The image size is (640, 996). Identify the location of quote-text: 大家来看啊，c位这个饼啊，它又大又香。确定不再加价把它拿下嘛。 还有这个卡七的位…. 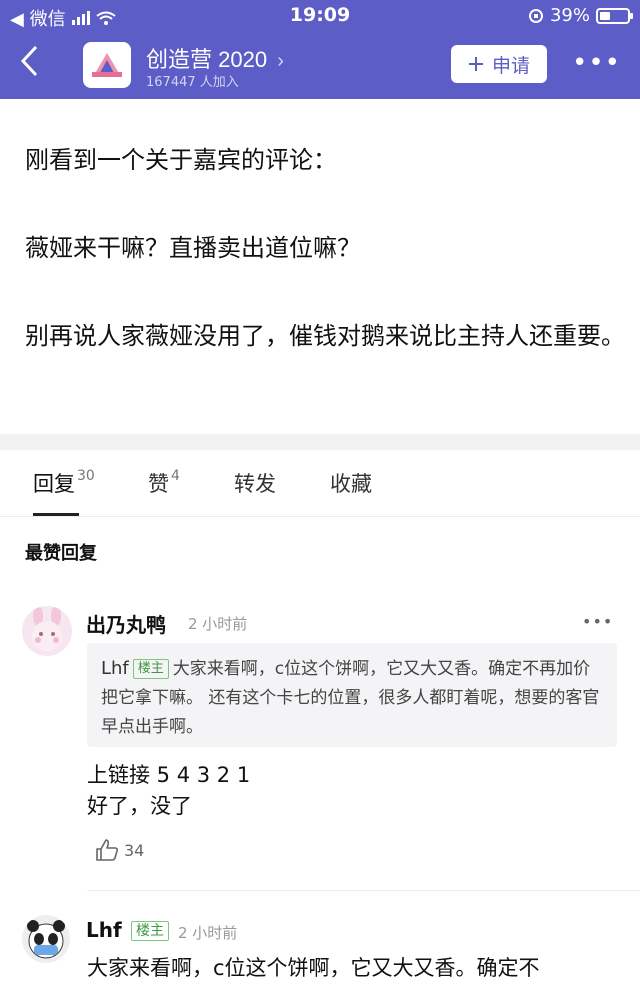
(350, 698).